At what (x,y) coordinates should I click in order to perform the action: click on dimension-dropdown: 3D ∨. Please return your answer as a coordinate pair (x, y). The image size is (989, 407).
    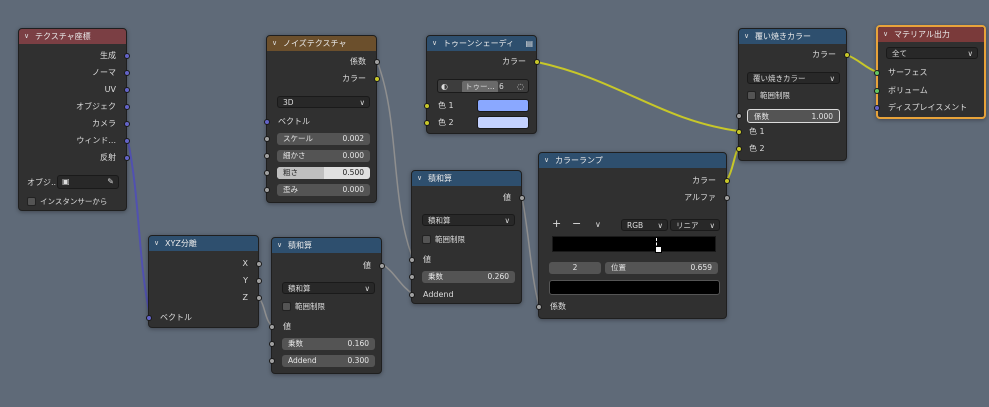
    Looking at the image, I should click on (323, 102).